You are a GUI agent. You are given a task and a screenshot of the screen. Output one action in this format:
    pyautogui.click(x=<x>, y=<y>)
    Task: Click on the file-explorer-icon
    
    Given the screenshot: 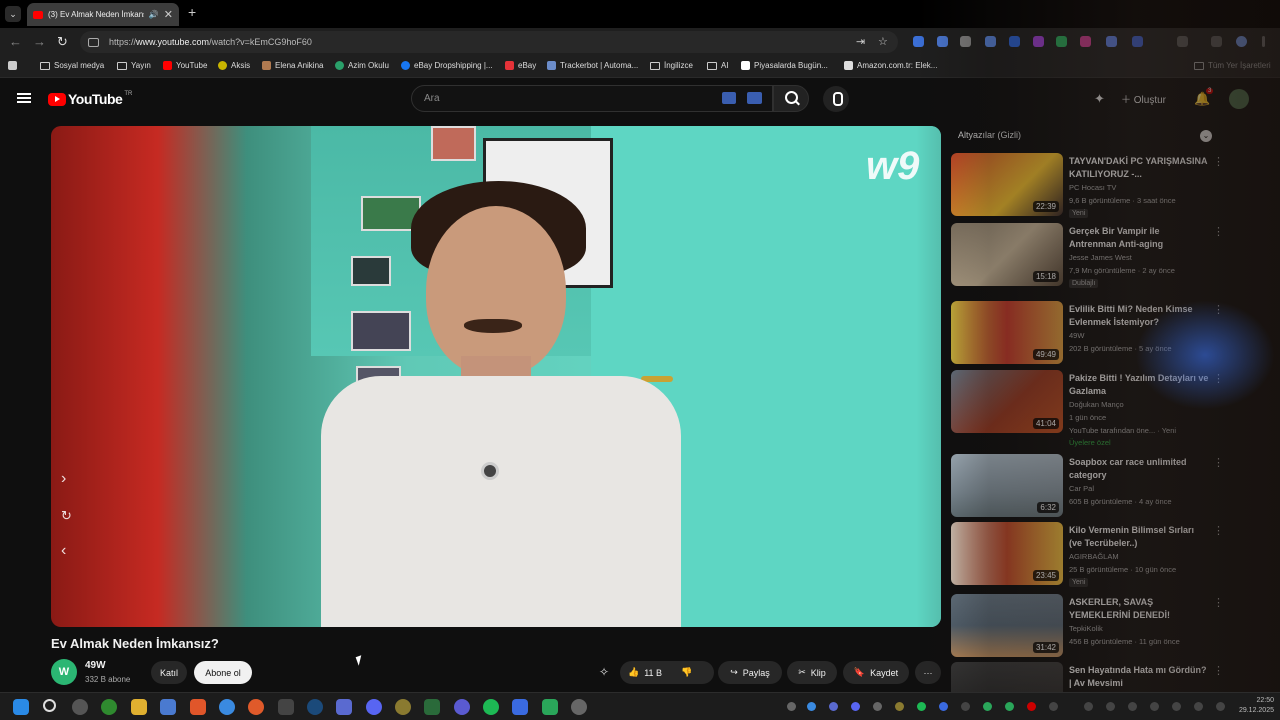 What is the action you would take?
    pyautogui.click(x=139, y=707)
    